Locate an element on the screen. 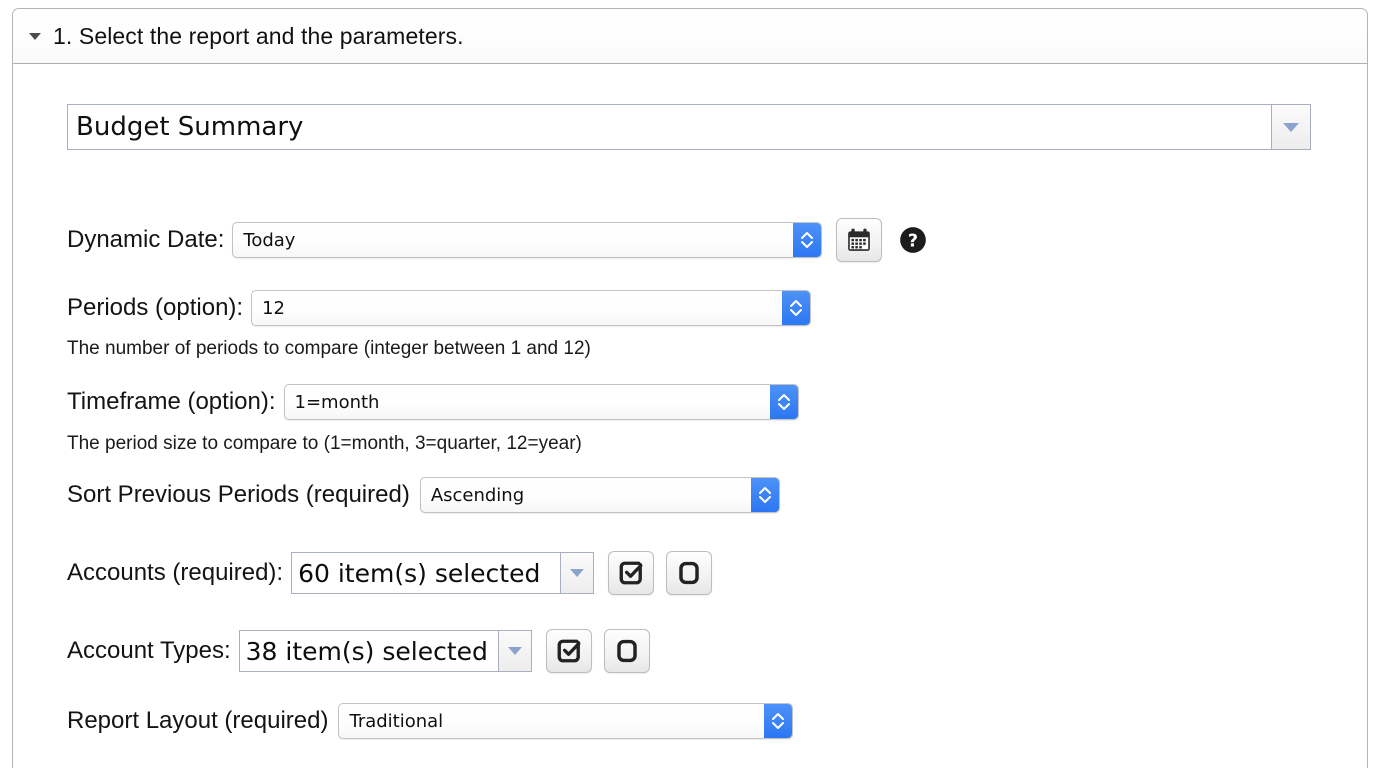 The image size is (1382, 768). panel-header: 1. Select the report and the parameters. is located at coordinates (690, 36).